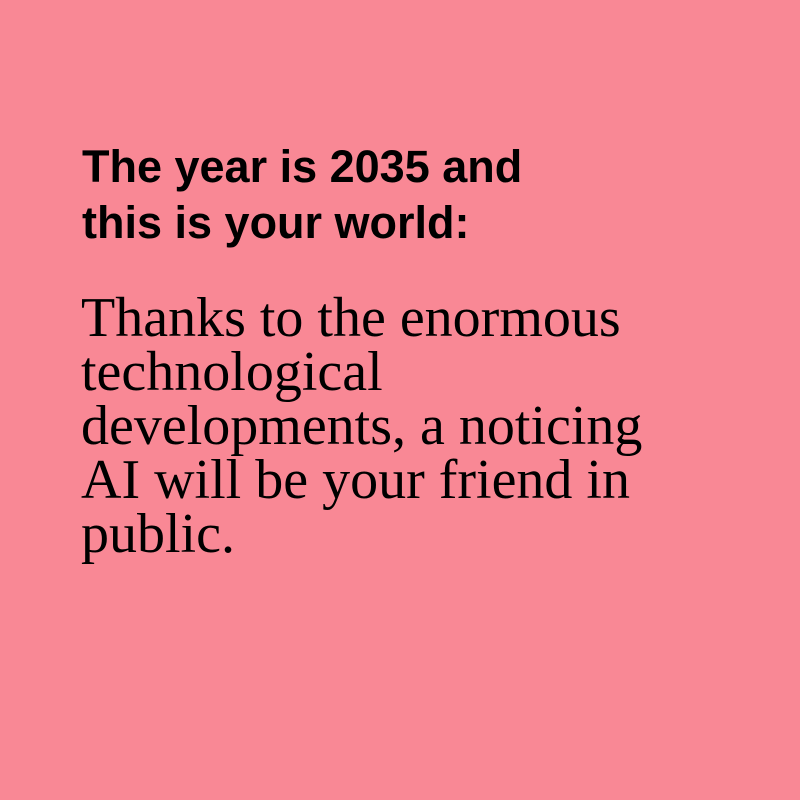 The height and width of the screenshot is (800, 800). What do you see at coordinates (158, 534) in the screenshot?
I see `body-line: public.` at bounding box center [158, 534].